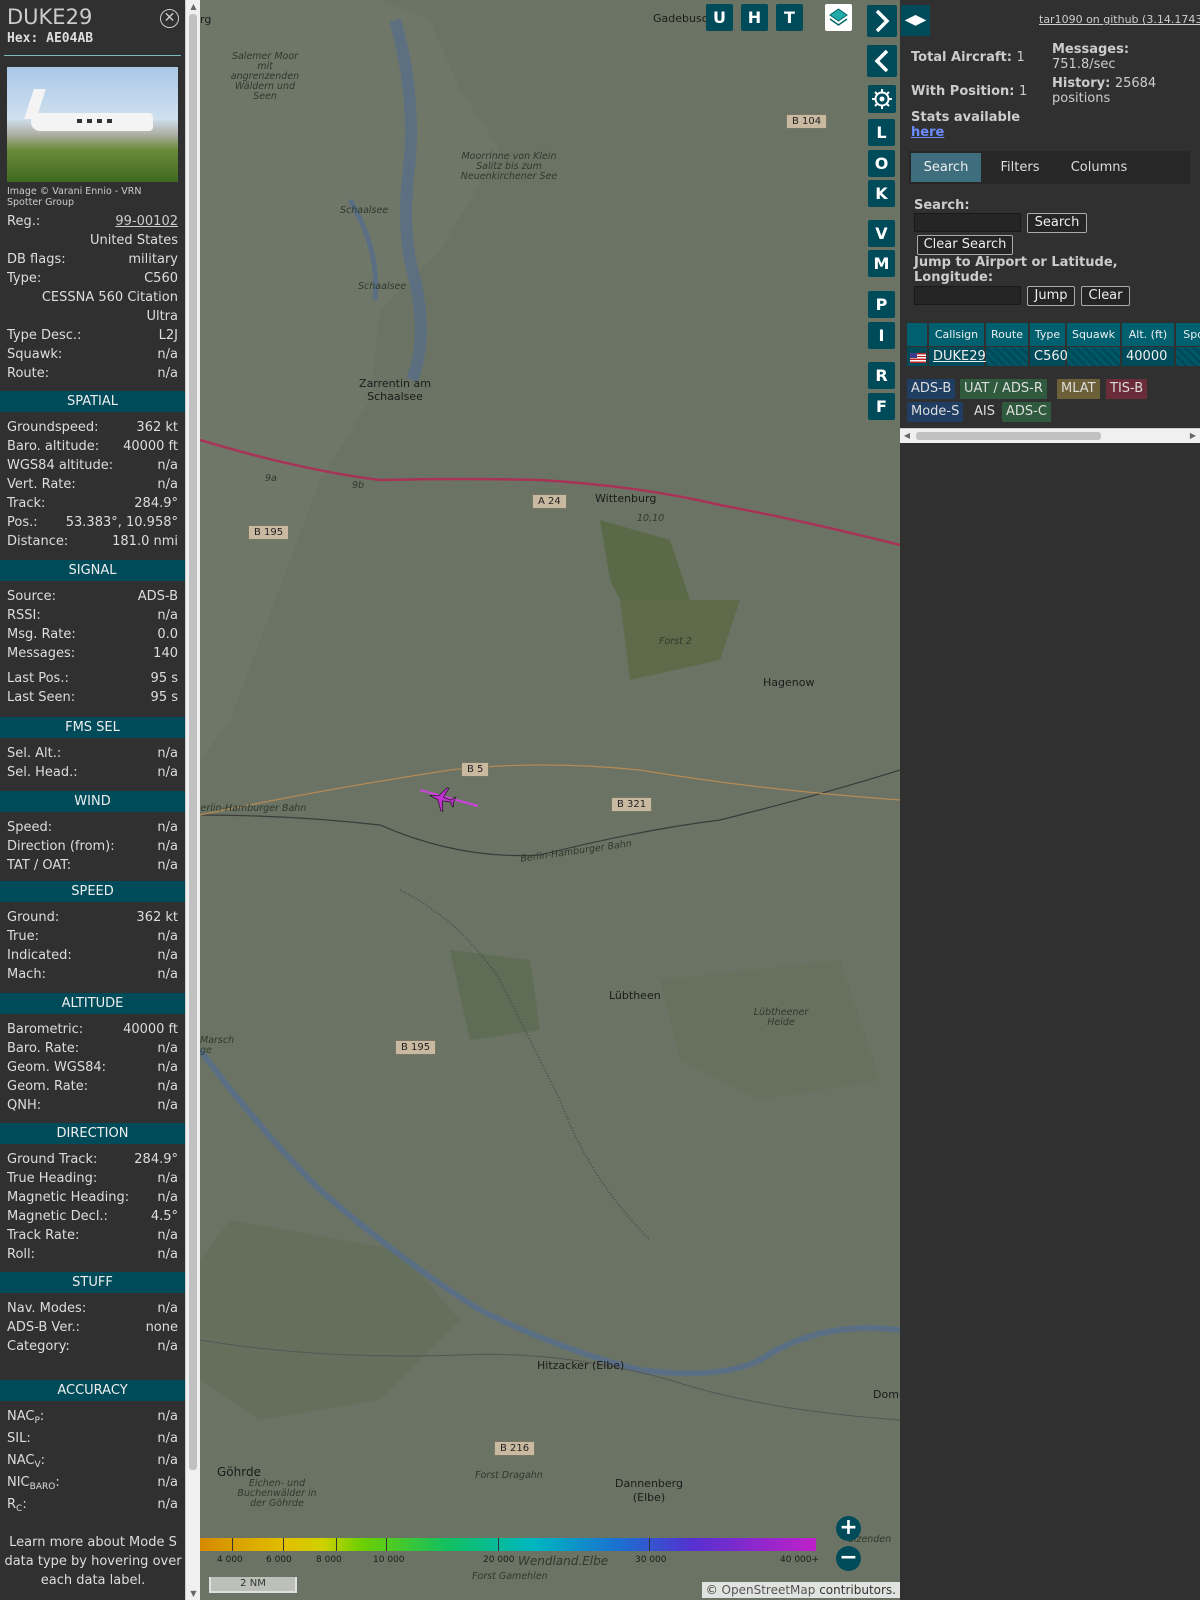 This screenshot has width=1200, height=1600. What do you see at coordinates (965, 245) in the screenshot?
I see `clear-search-button: Clear Search` at bounding box center [965, 245].